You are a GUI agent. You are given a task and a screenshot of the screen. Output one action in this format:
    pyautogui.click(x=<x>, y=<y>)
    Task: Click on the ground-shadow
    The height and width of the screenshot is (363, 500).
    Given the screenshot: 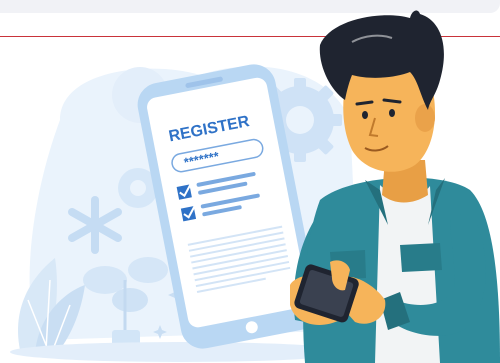 What is the action you would take?
    pyautogui.click(x=180, y=352)
    